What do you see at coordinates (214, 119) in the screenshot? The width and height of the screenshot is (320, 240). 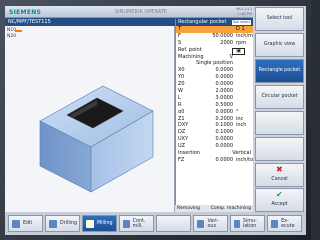 I see `param-row: Z1 0.2000 inc` at bounding box center [214, 119].